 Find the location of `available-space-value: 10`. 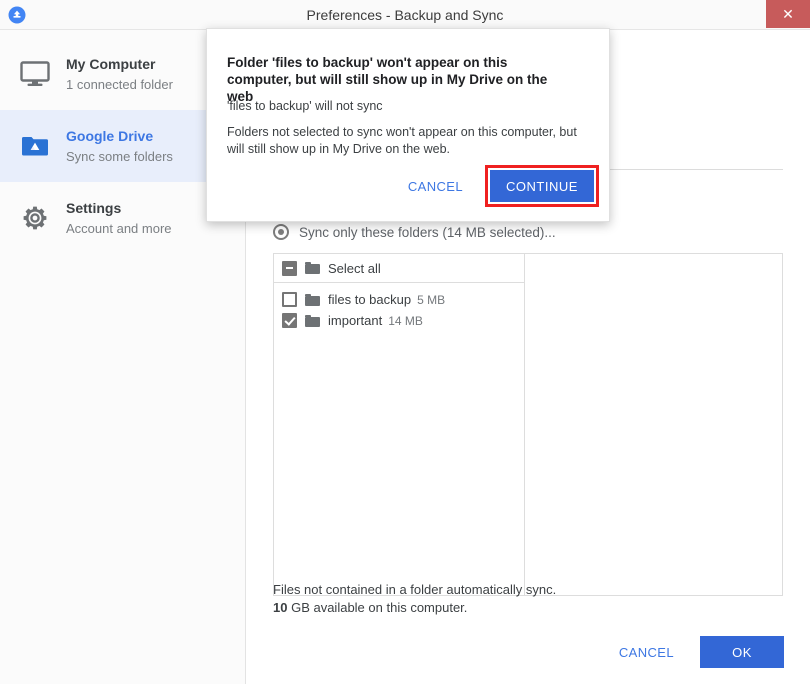

available-space-value: 10 is located at coordinates (280, 607).